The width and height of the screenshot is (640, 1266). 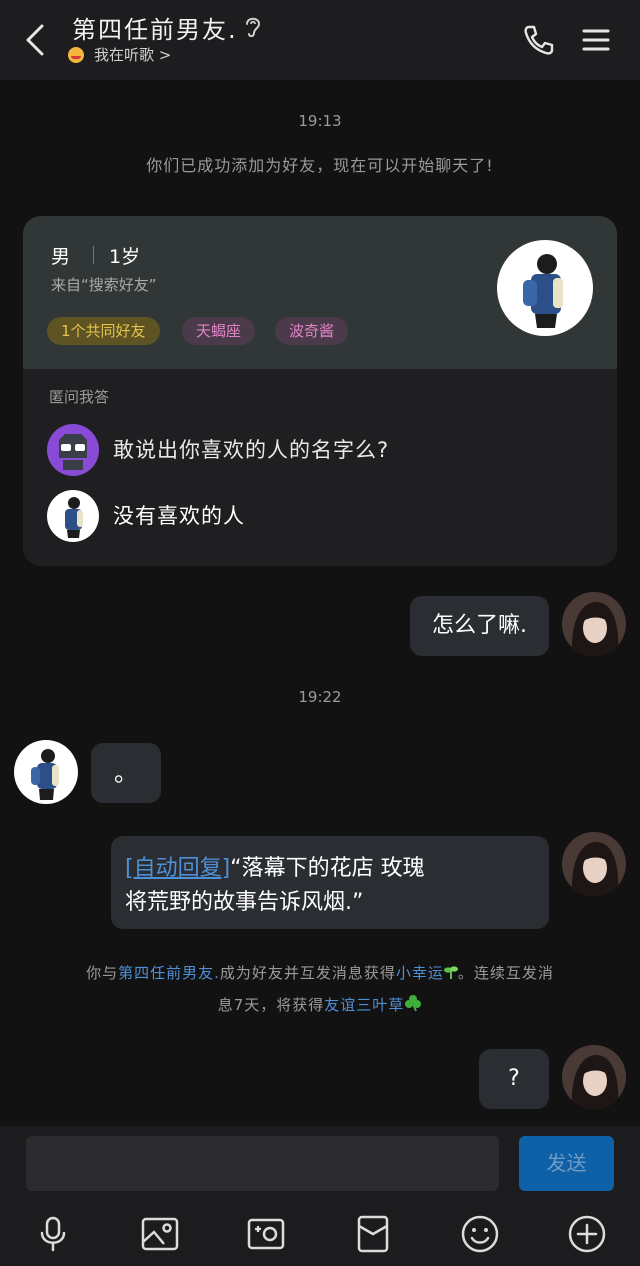 I want to click on emoji-icon, so click(x=480, y=1234).